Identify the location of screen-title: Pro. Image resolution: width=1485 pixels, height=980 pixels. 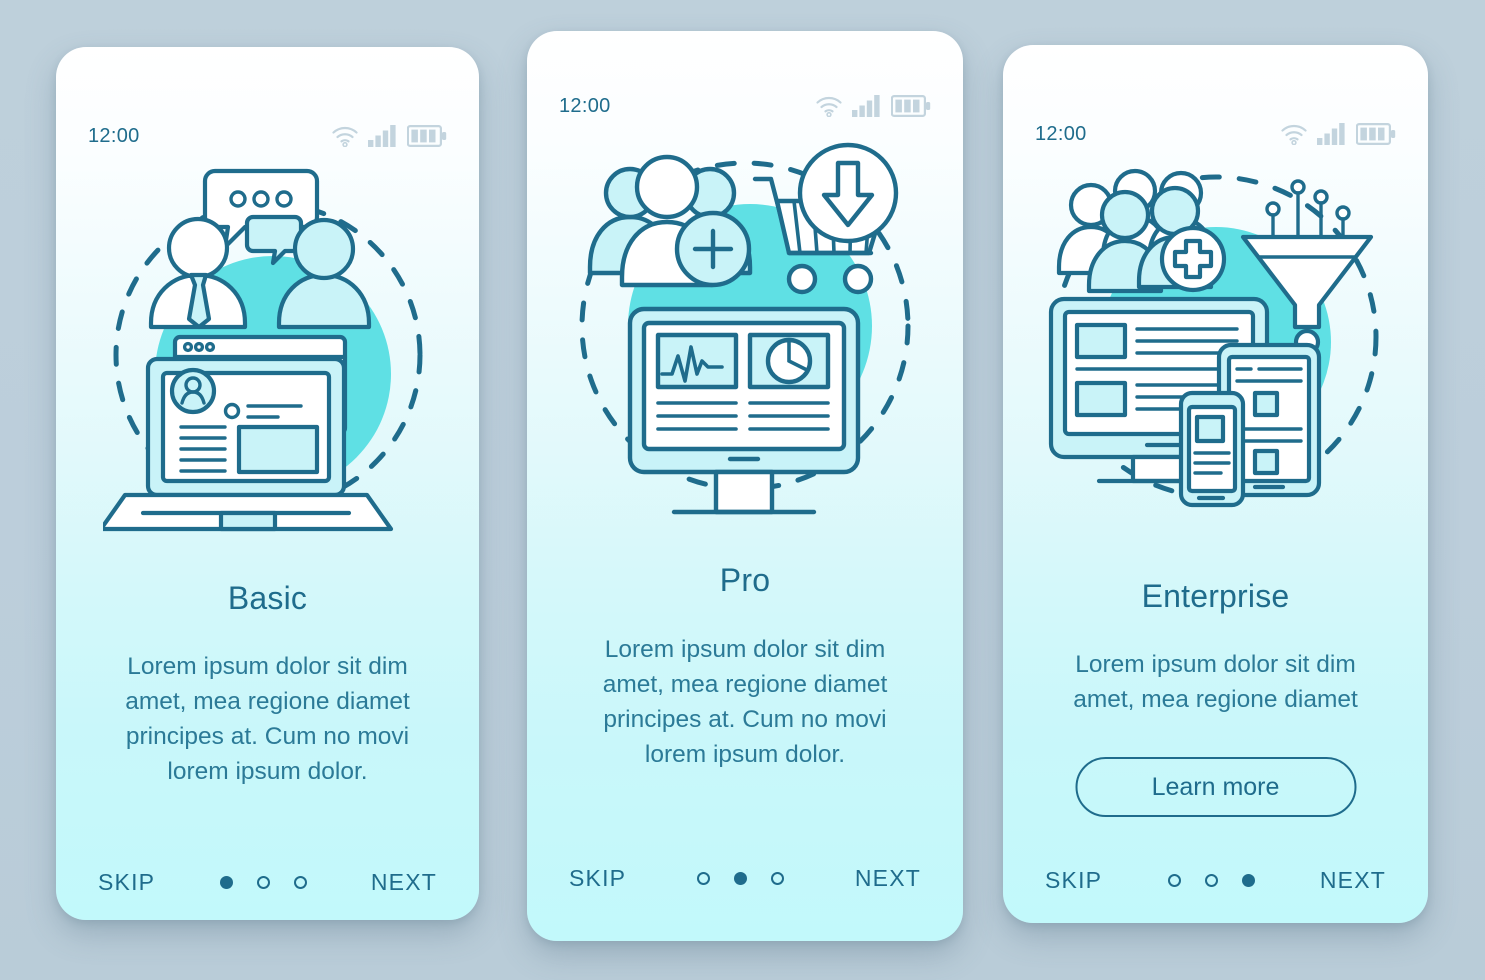
(745, 580).